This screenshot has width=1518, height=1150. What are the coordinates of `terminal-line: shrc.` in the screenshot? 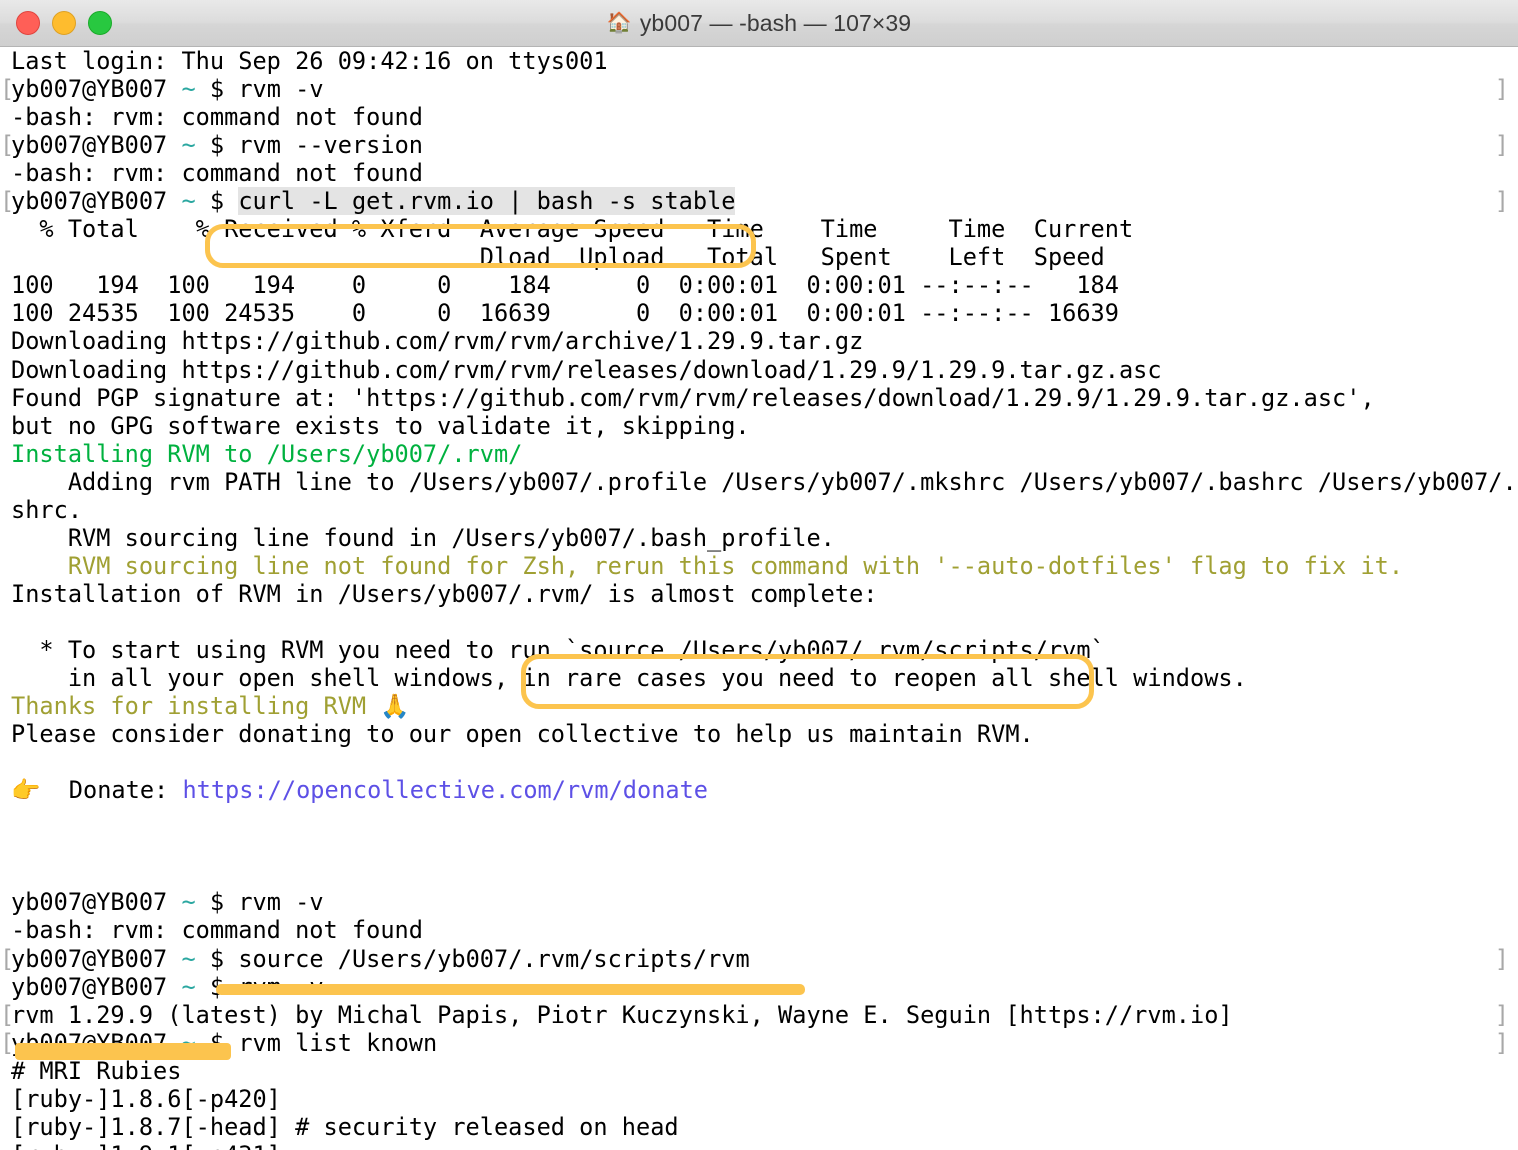 It's located at (759, 510).